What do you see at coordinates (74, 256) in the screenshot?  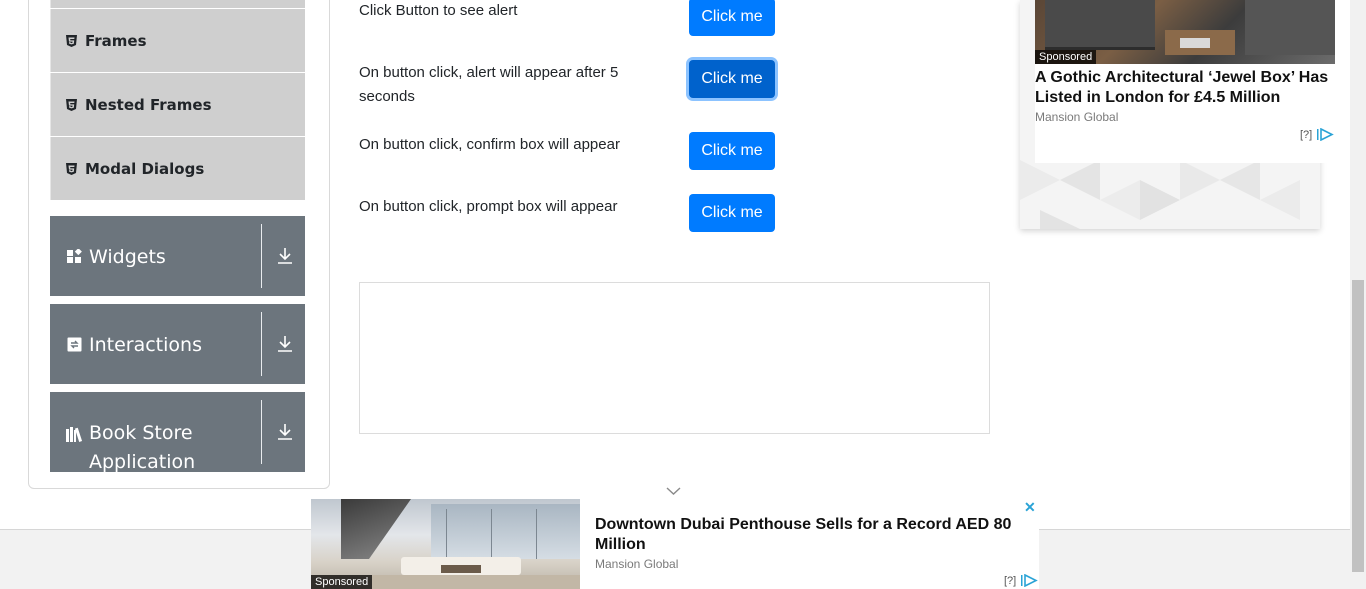 I see `widgets-icon` at bounding box center [74, 256].